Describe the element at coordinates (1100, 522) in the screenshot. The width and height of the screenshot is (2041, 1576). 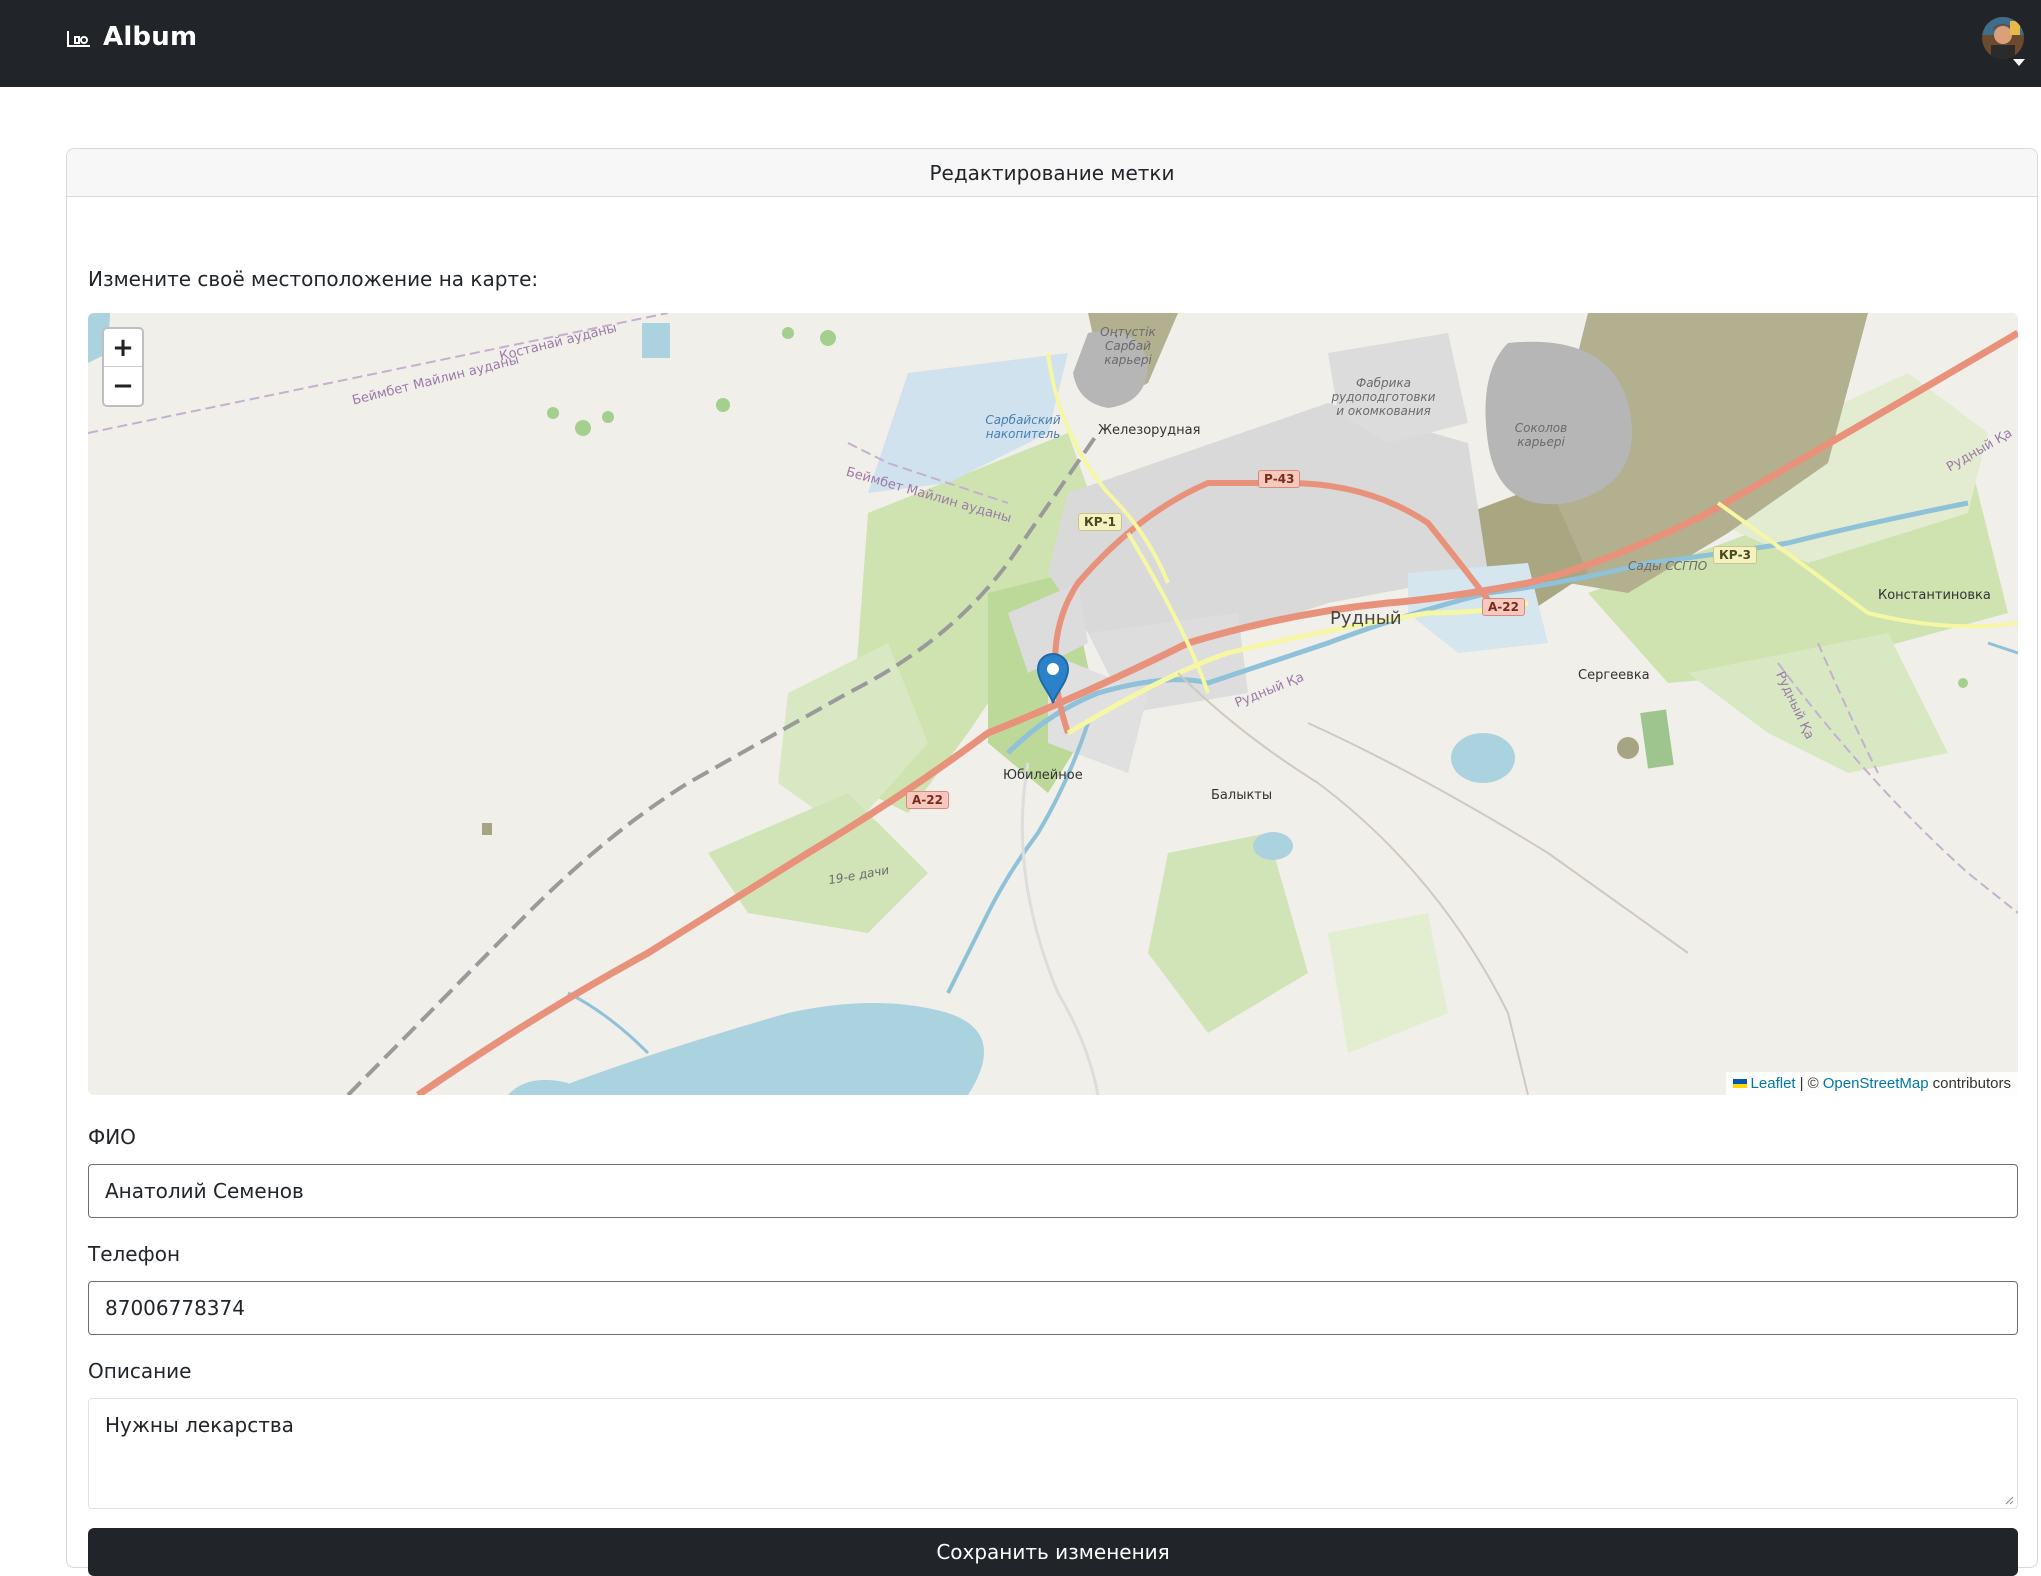
I see `road-shield-kp1: КР-1` at that location.